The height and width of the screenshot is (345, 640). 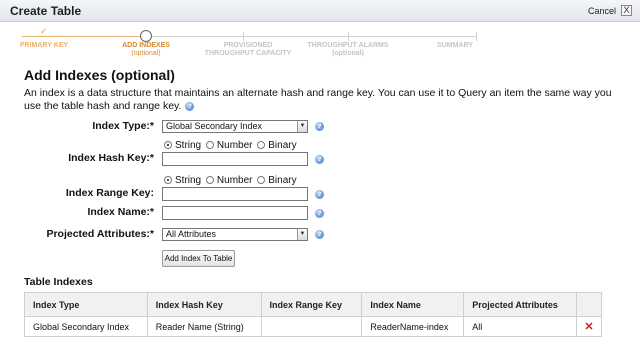 I want to click on column-header: Projected Attributes, so click(x=520, y=304).